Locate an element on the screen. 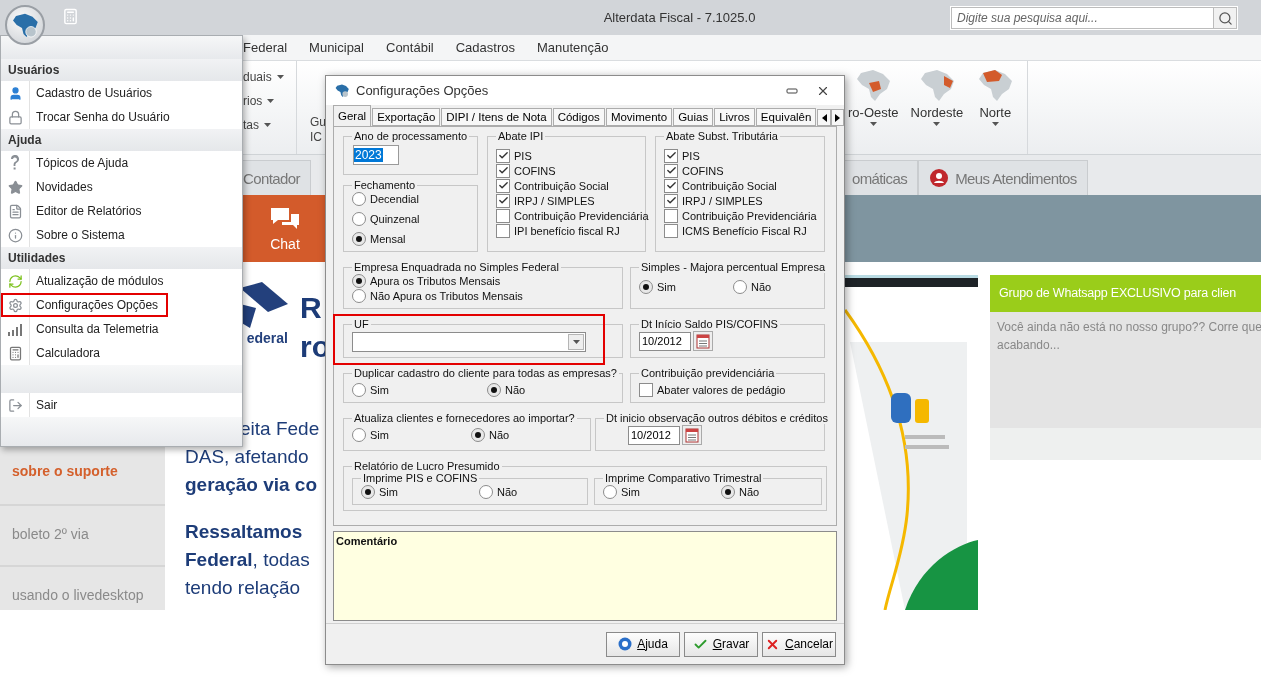 The height and width of the screenshot is (687, 1261). info-icon is located at coordinates (15, 235).